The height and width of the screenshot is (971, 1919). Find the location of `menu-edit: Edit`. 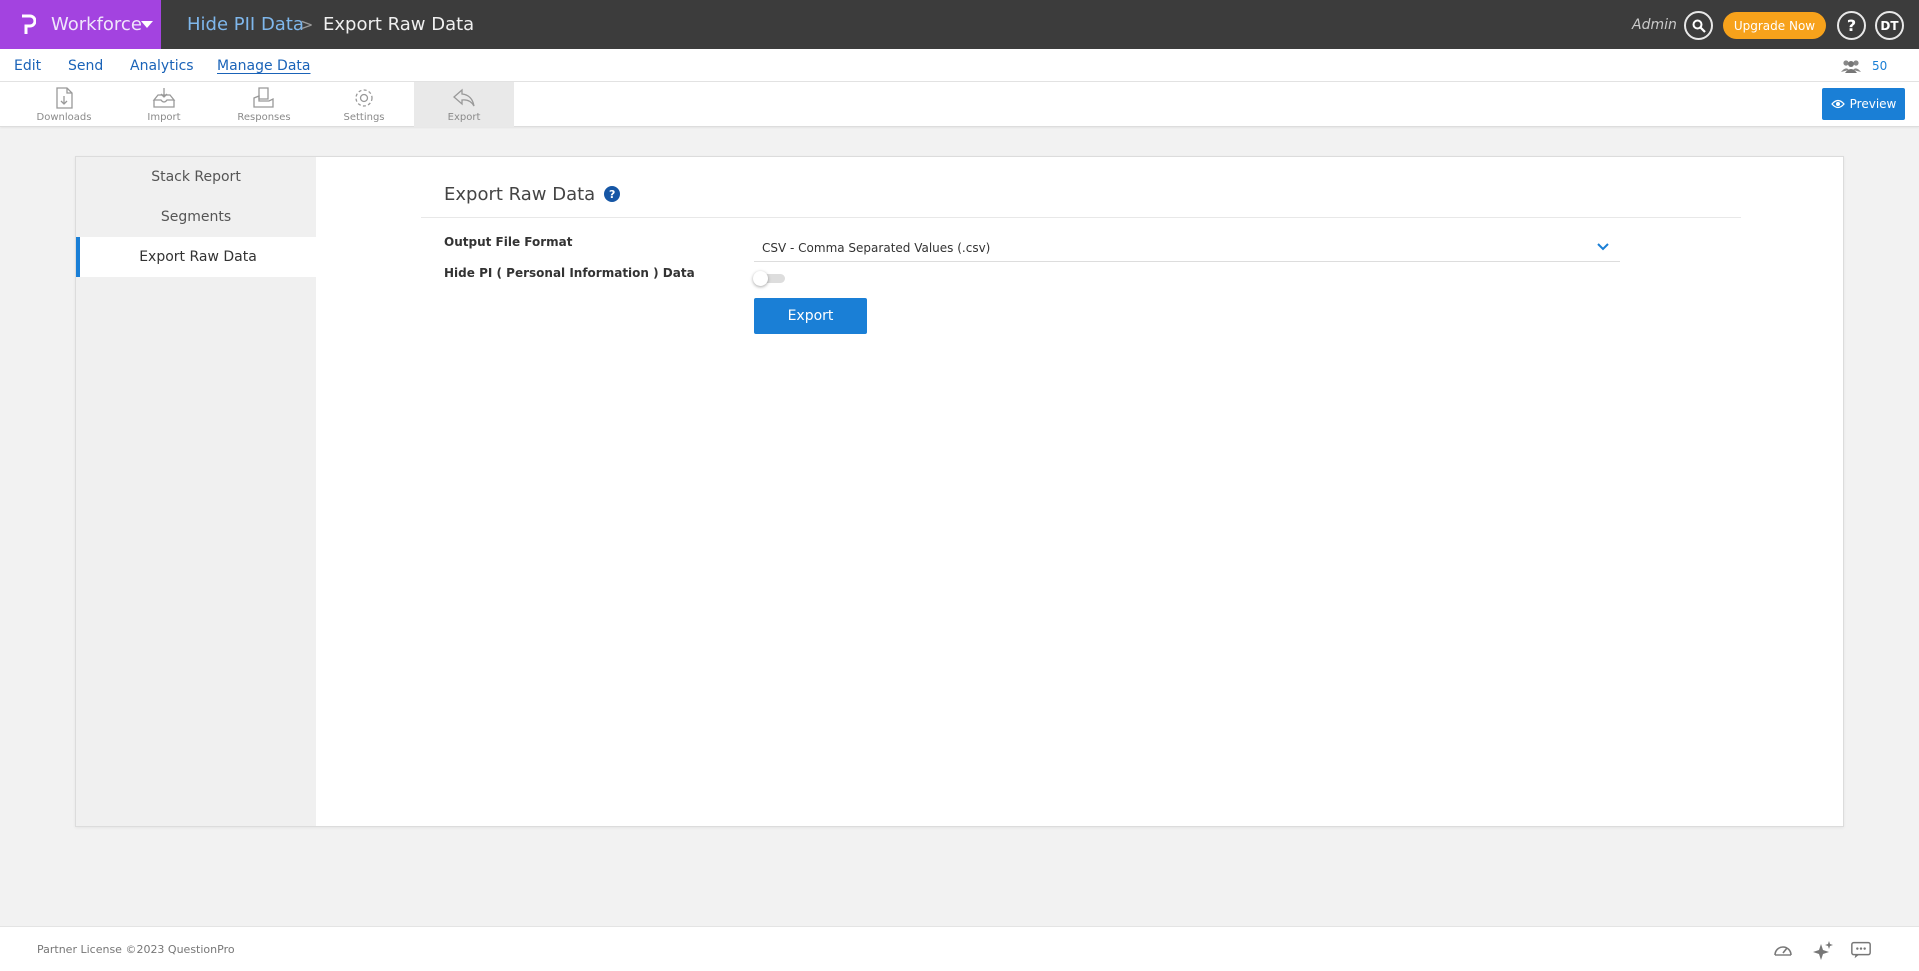

menu-edit: Edit is located at coordinates (27, 65).